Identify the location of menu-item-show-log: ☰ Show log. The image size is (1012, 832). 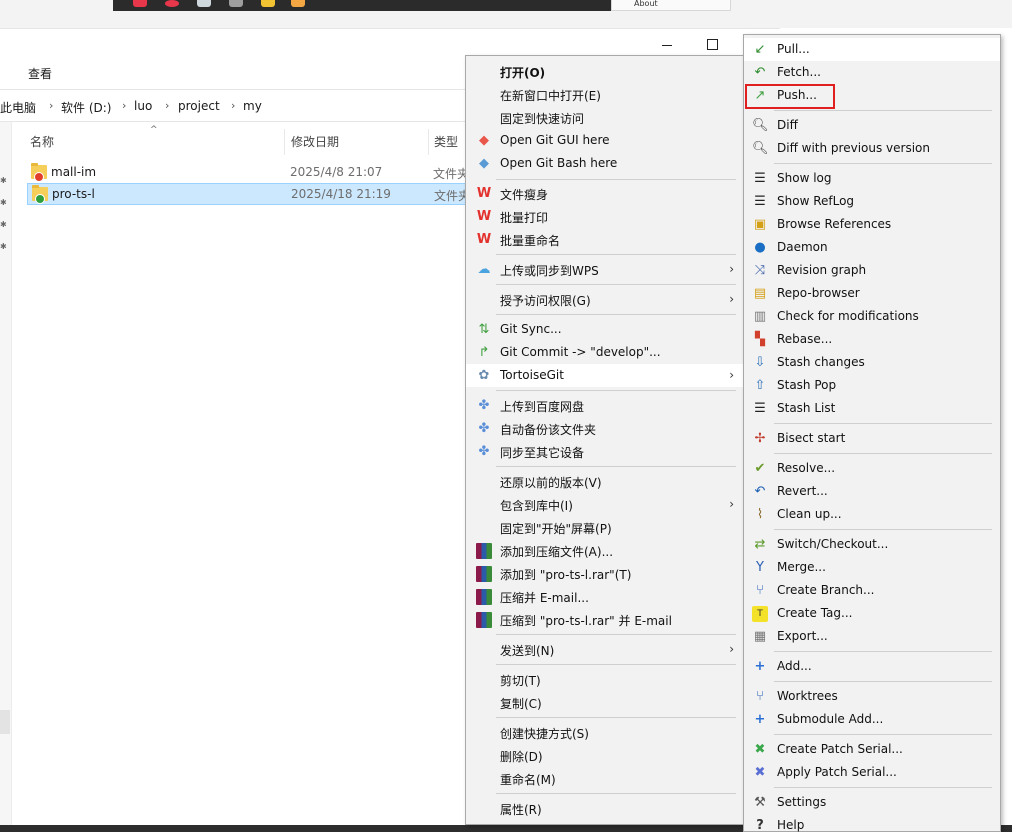
(872, 178).